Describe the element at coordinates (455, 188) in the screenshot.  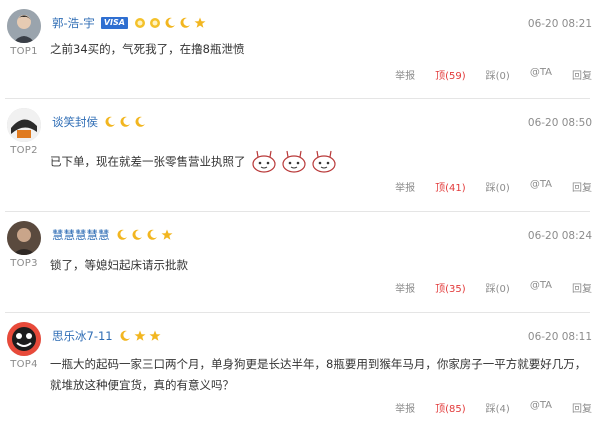
I see `upvote-count: (41)` at that location.